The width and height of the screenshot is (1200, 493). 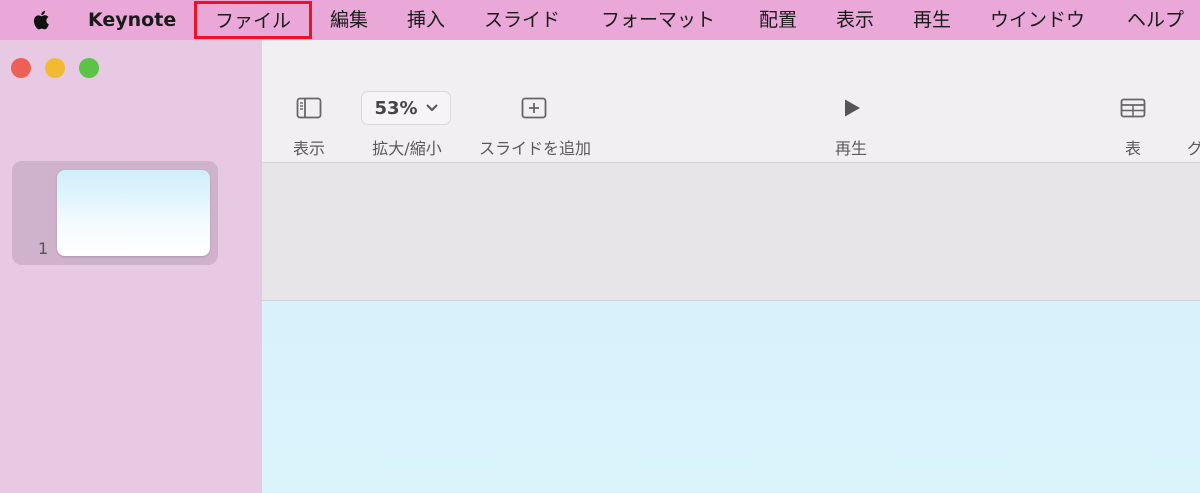 I want to click on close-window-button, so click(x=21, y=68).